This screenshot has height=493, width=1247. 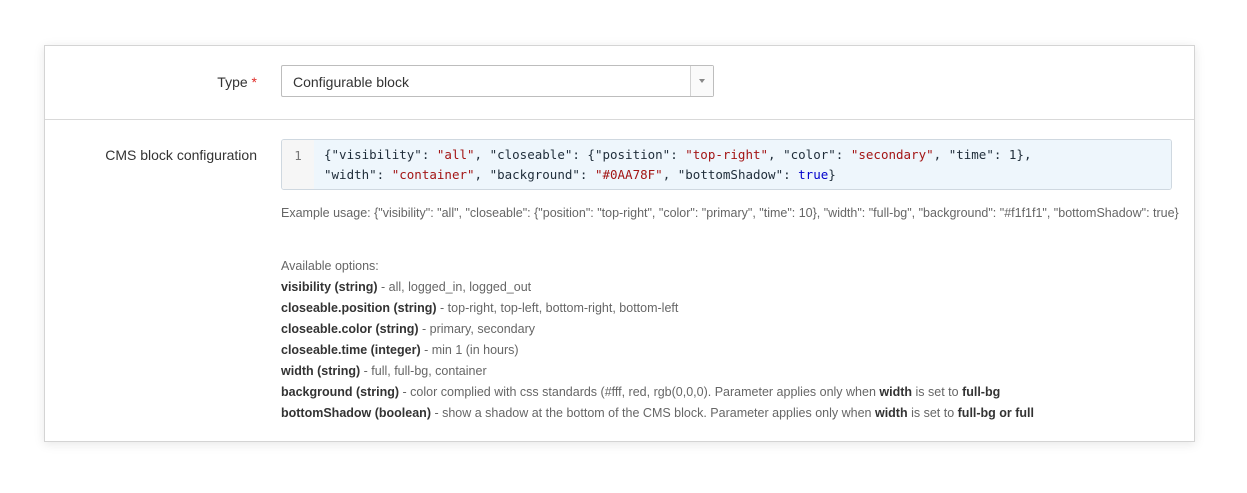 What do you see at coordinates (237, 82) in the screenshot?
I see `type-label: Type *` at bounding box center [237, 82].